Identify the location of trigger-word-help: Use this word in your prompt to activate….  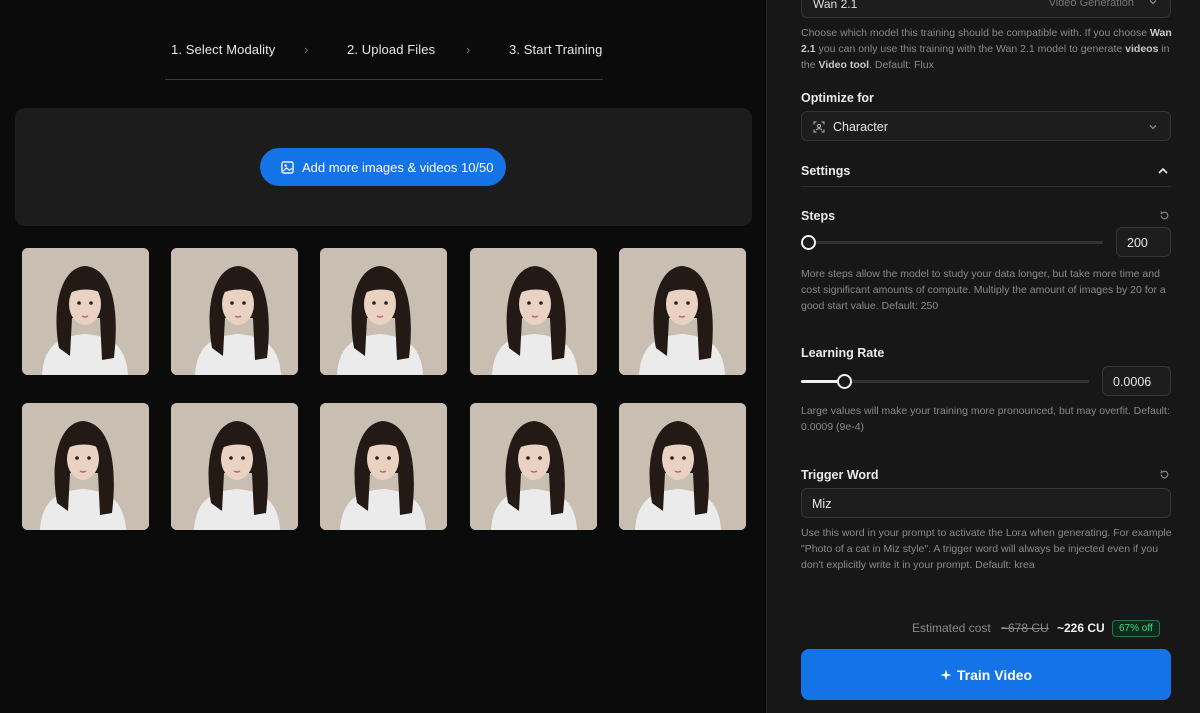
(986, 549).